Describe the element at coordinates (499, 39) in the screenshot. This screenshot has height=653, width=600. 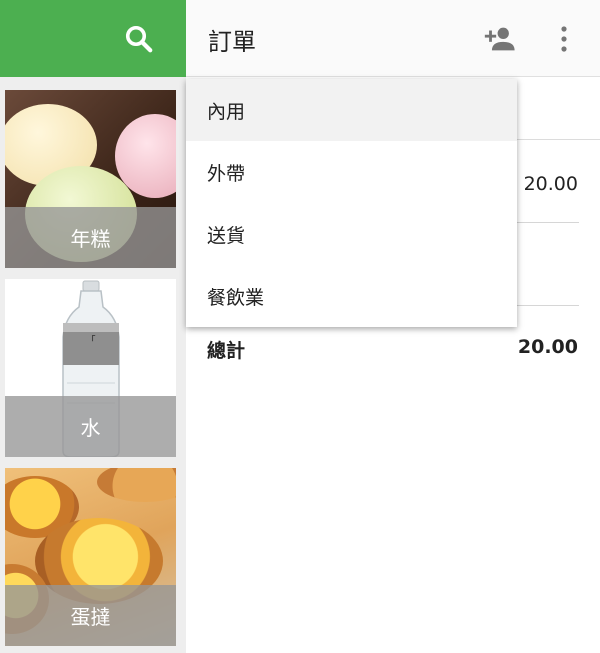
I see `add-person-icon` at that location.